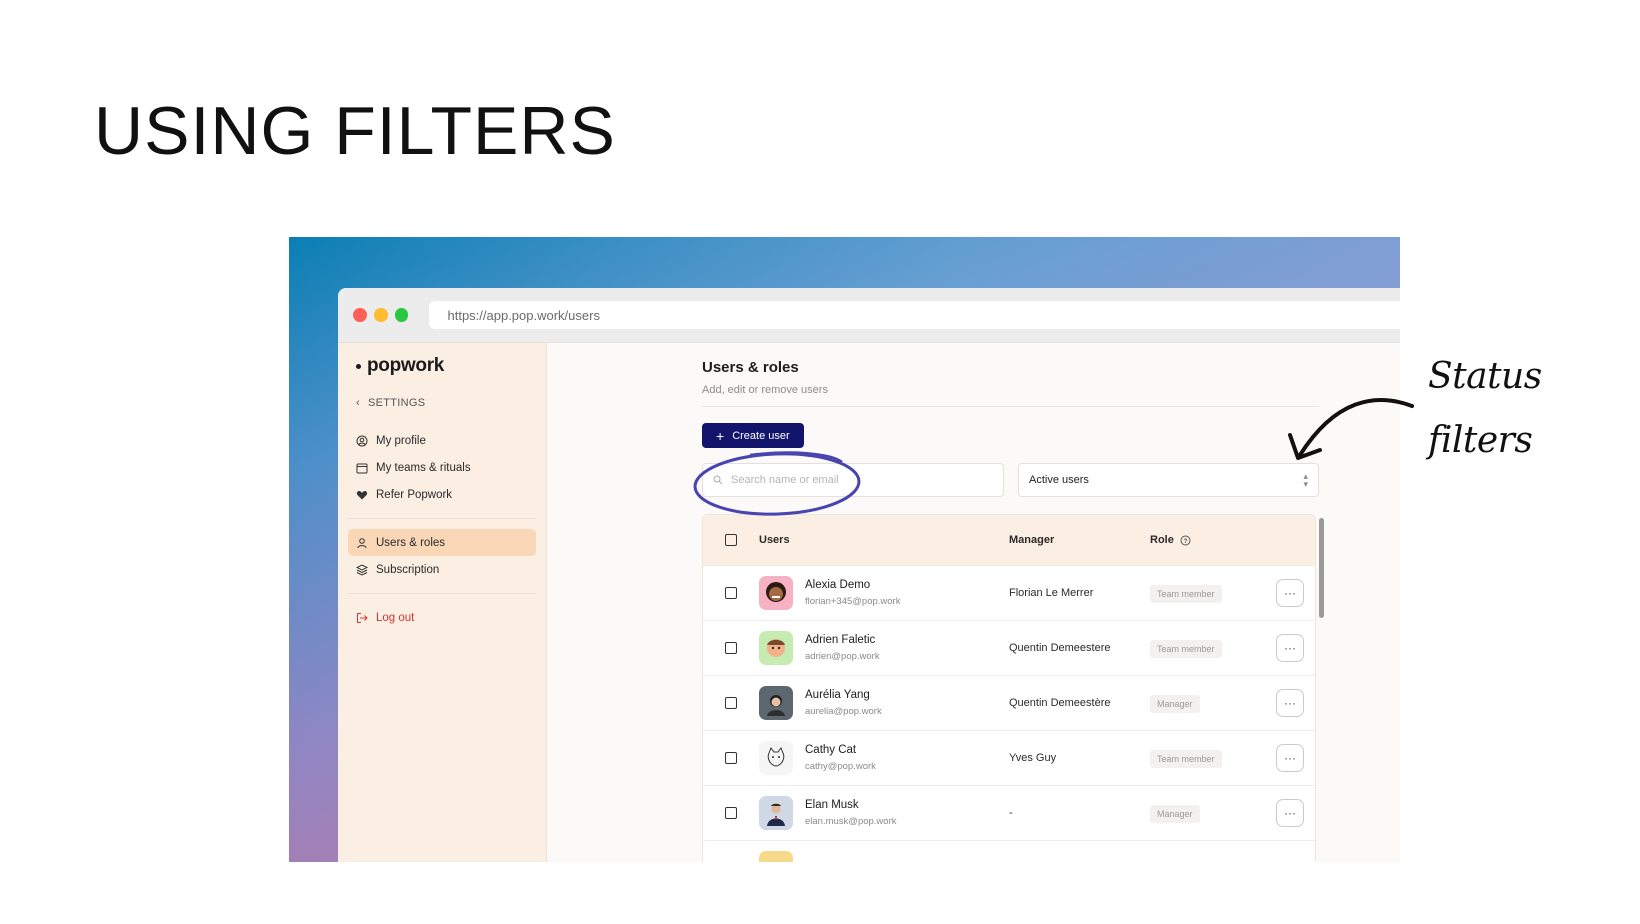 Image resolution: width=1640 pixels, height=924 pixels. Describe the element at coordinates (358, 403) in the screenshot. I see `chevron-left-icon: ‹` at that location.